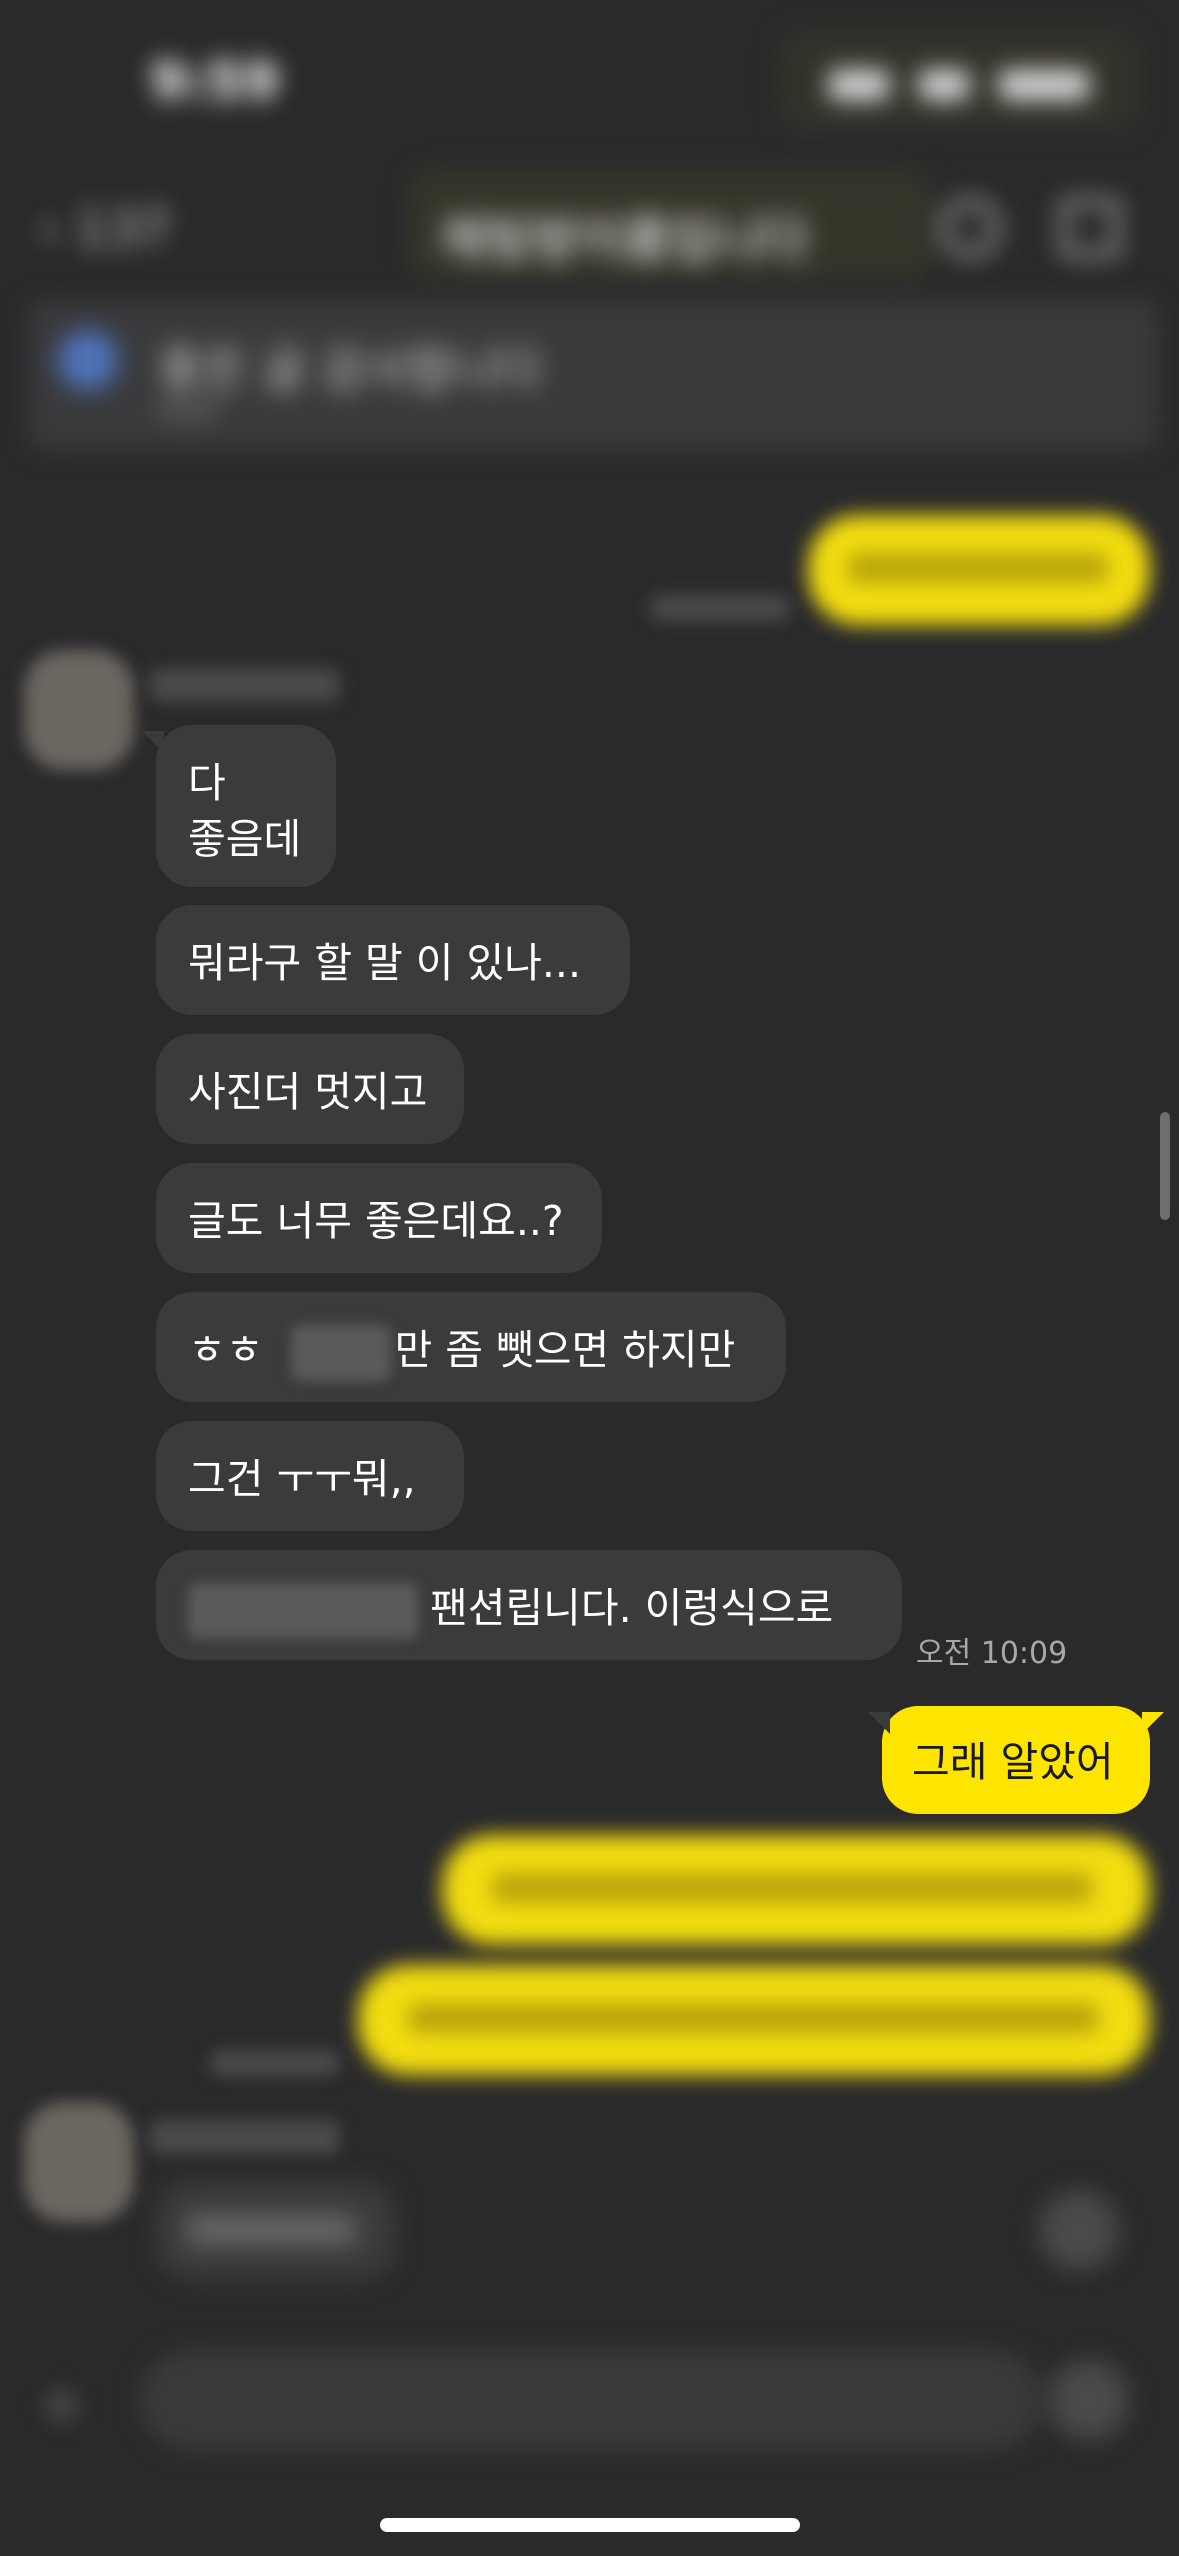 This screenshot has height=2556, width=1179. I want to click on message-text: 다, so click(207, 783).